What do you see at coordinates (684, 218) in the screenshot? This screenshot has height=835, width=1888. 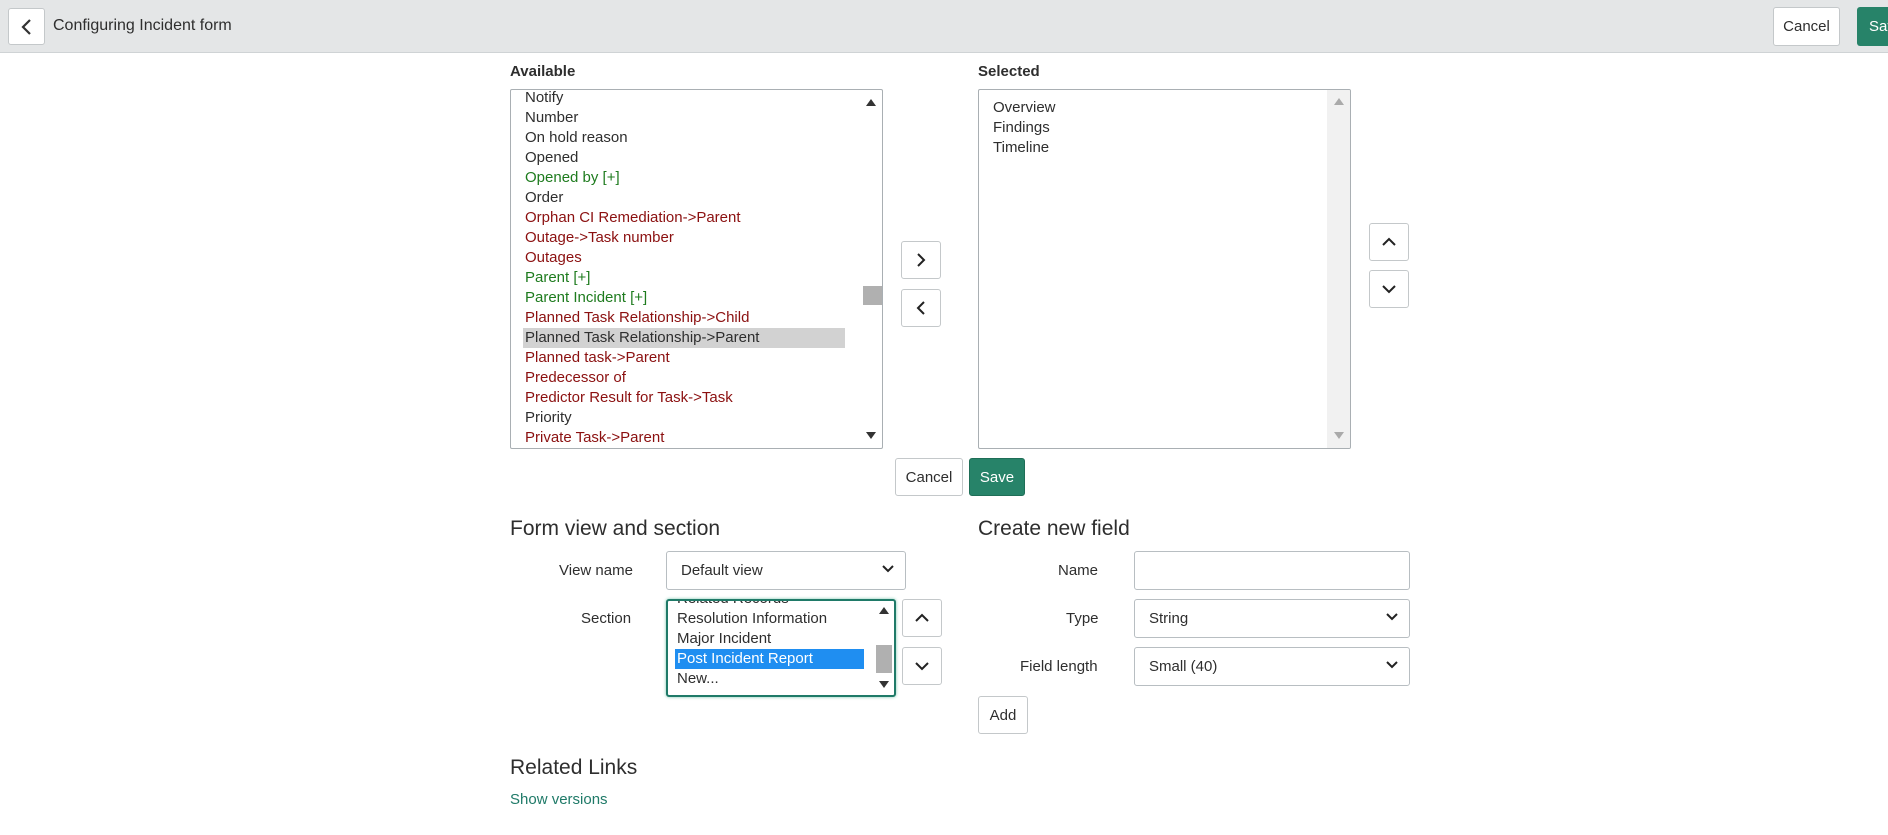 I see `available-list-item: Orphan CI Remediation->Parent` at bounding box center [684, 218].